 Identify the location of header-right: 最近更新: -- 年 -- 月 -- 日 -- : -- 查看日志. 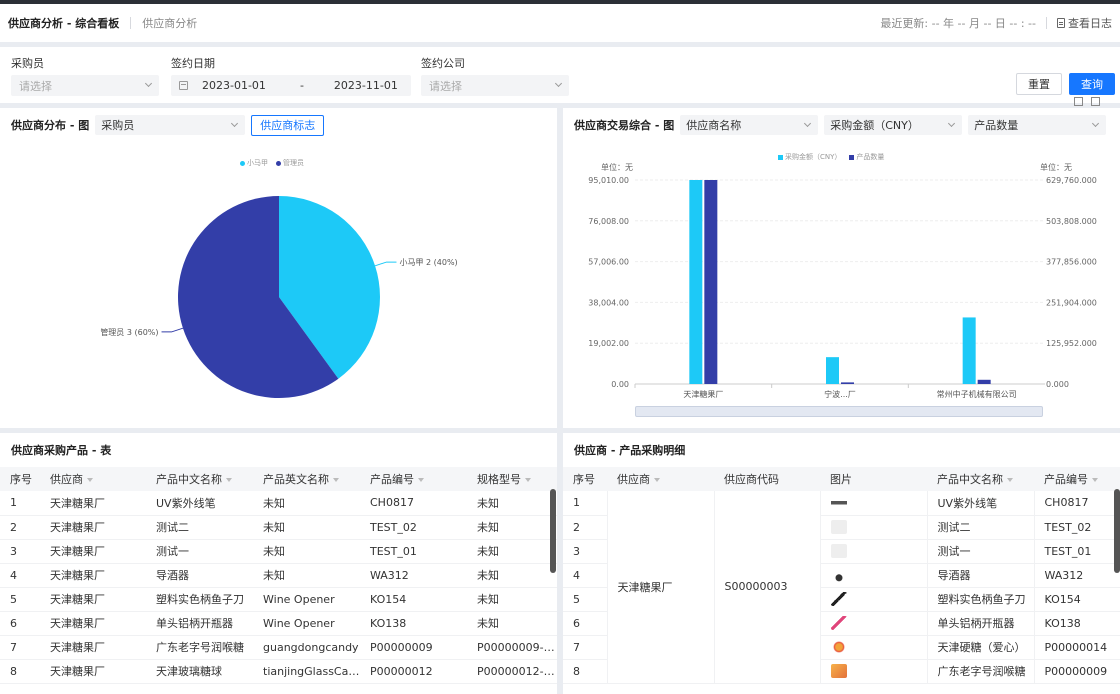
(996, 23).